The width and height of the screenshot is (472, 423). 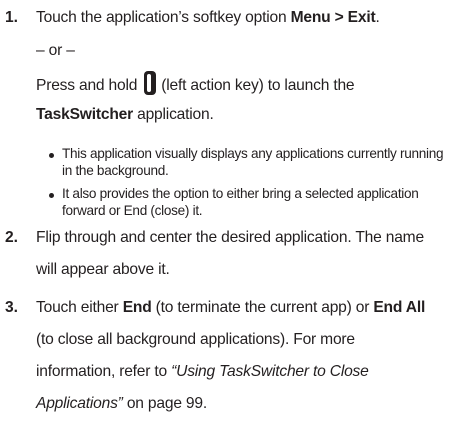 What do you see at coordinates (333, 17) in the screenshot?
I see `menu-exit-label: Menu > Exit` at bounding box center [333, 17].